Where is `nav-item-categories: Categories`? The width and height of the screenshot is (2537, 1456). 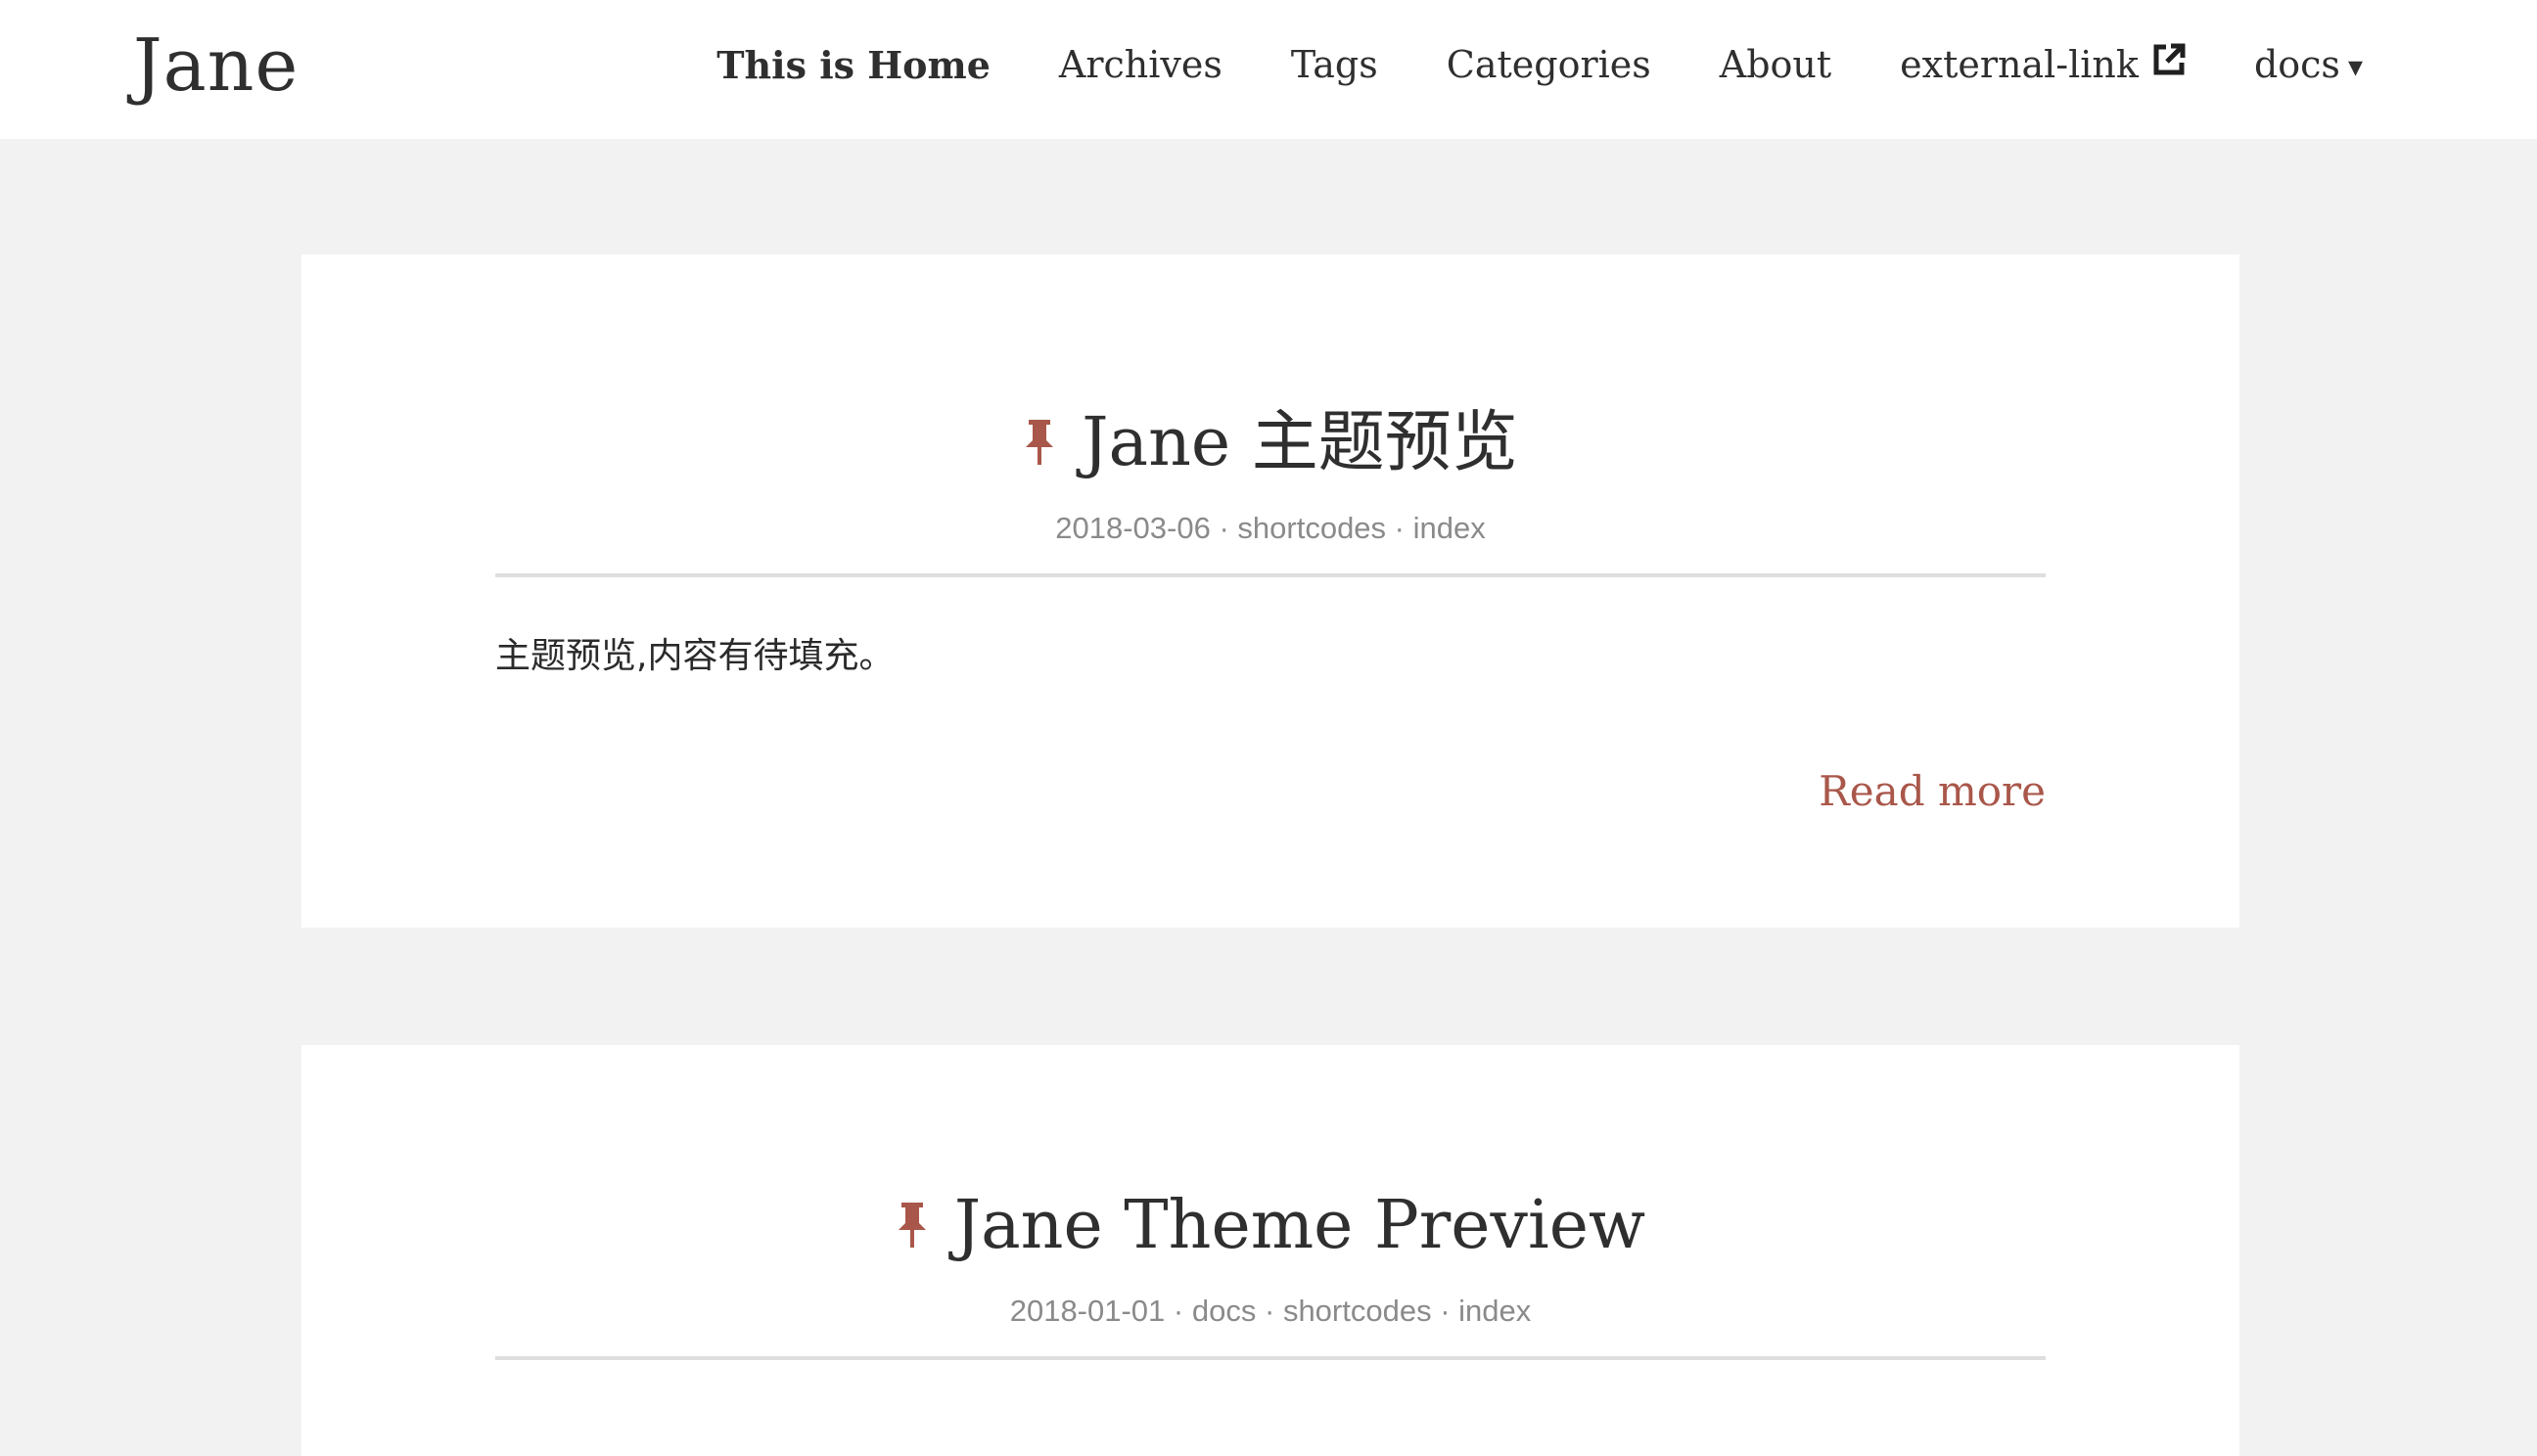
nav-item-categories: Categories is located at coordinates (1549, 64).